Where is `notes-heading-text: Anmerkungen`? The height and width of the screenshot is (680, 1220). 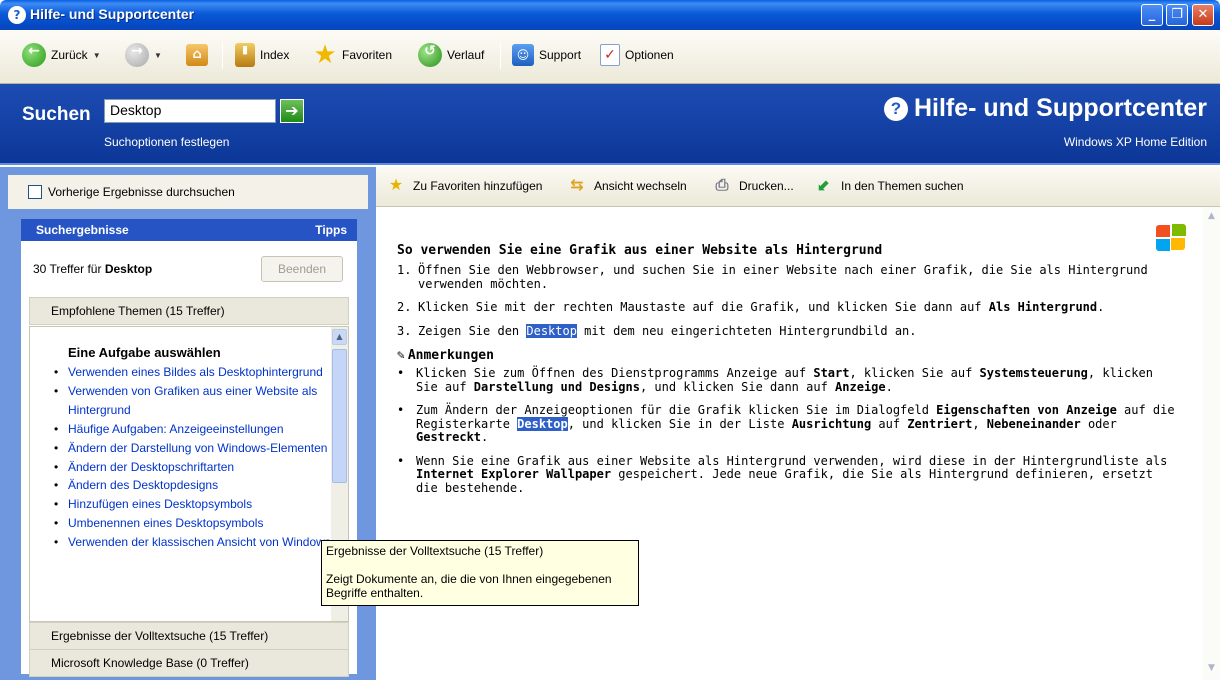 notes-heading-text: Anmerkungen is located at coordinates (450, 355).